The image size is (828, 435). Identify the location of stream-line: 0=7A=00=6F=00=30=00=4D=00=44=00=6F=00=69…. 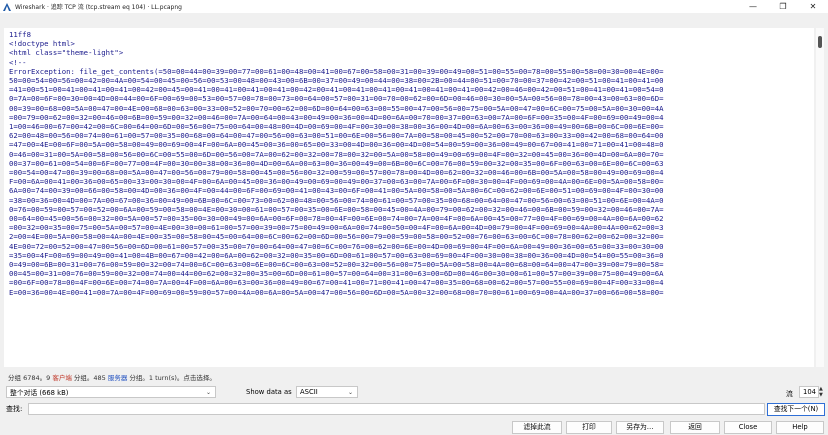
(336, 99).